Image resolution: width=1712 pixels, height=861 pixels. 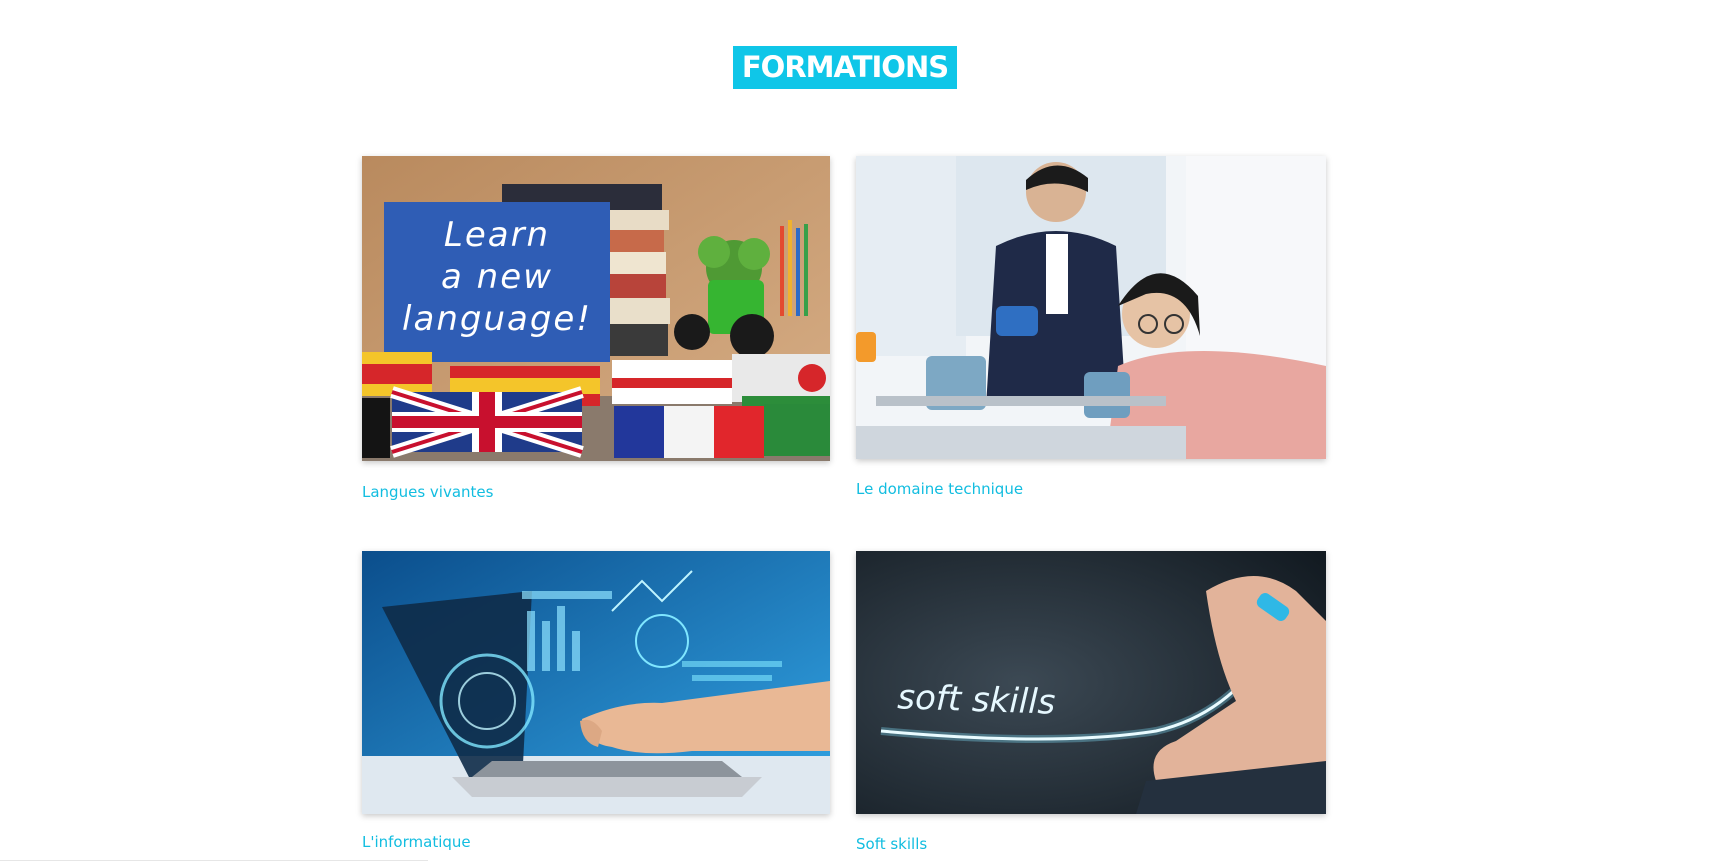 I want to click on card-label: L'informatique, so click(x=416, y=842).